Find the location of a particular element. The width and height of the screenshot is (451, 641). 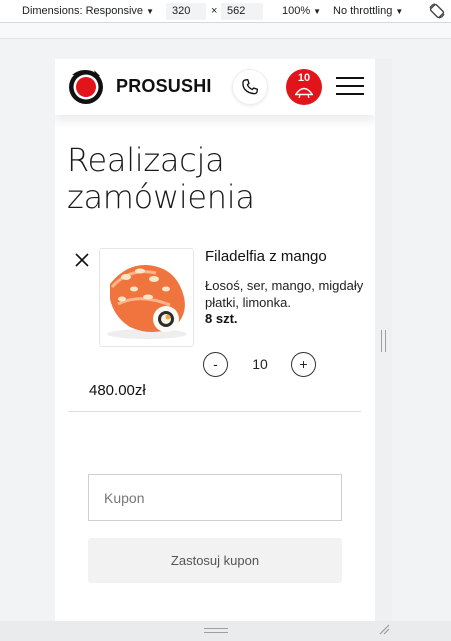

corner-resize-handle-icon is located at coordinates (384, 629).